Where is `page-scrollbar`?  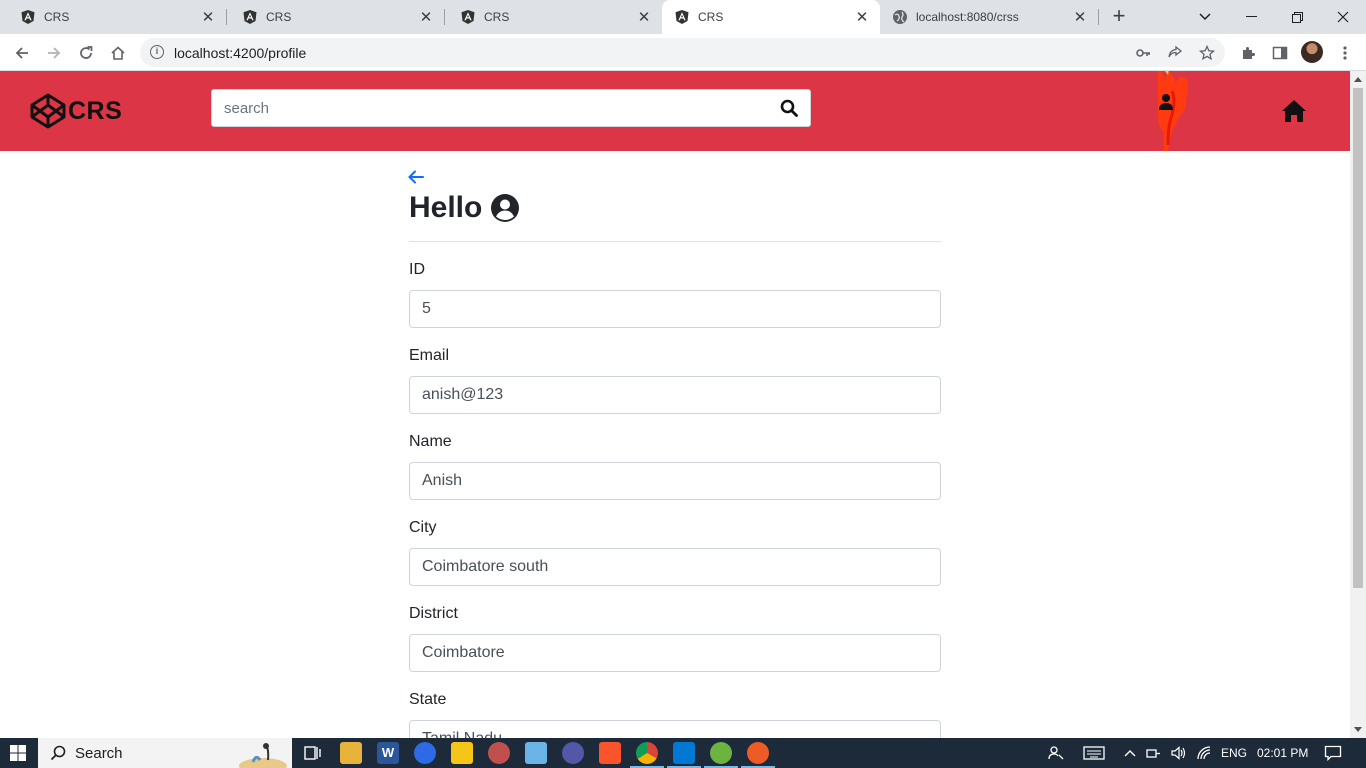
page-scrollbar is located at coordinates (1358, 404).